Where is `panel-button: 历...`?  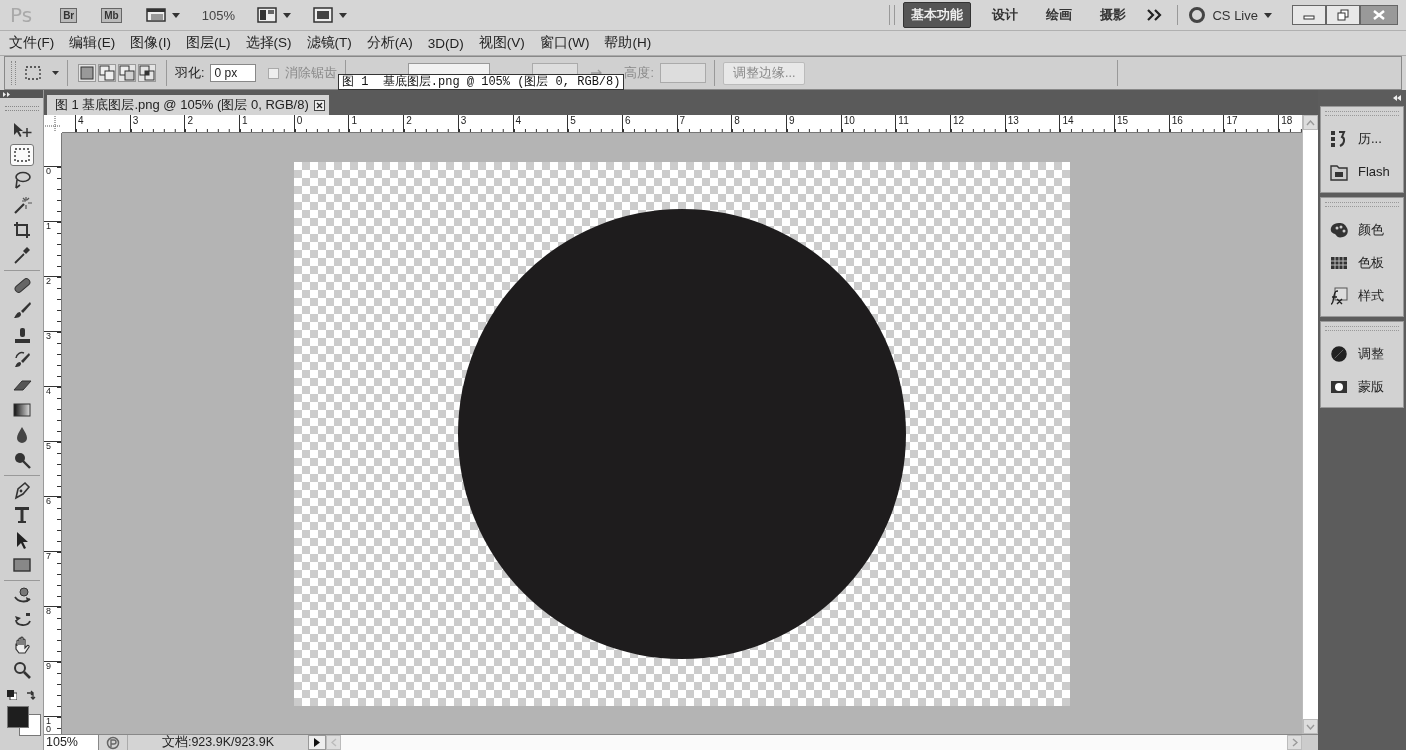
panel-button: 历... is located at coordinates (1362, 138).